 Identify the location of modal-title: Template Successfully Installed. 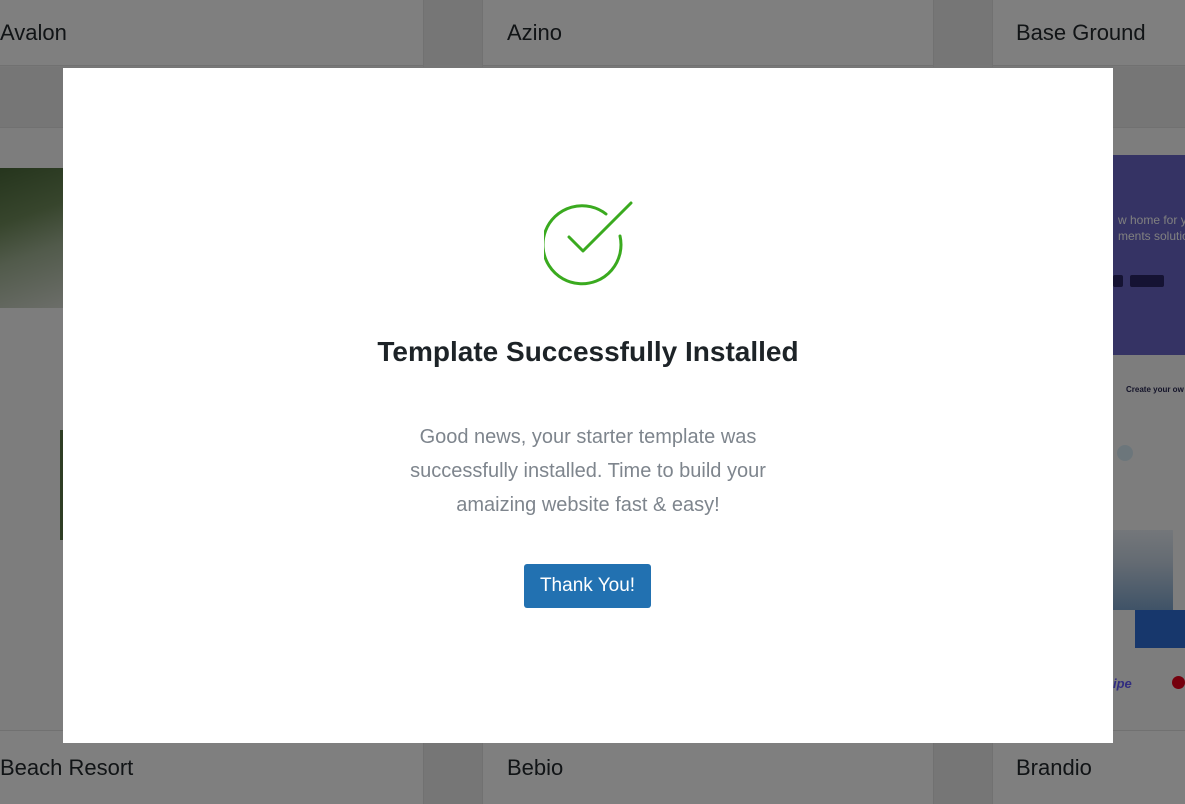
(588, 351).